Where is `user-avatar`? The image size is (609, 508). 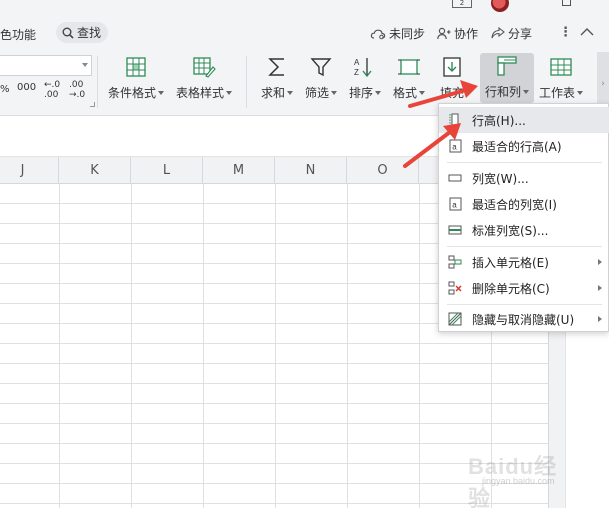
user-avatar is located at coordinates (500, 6).